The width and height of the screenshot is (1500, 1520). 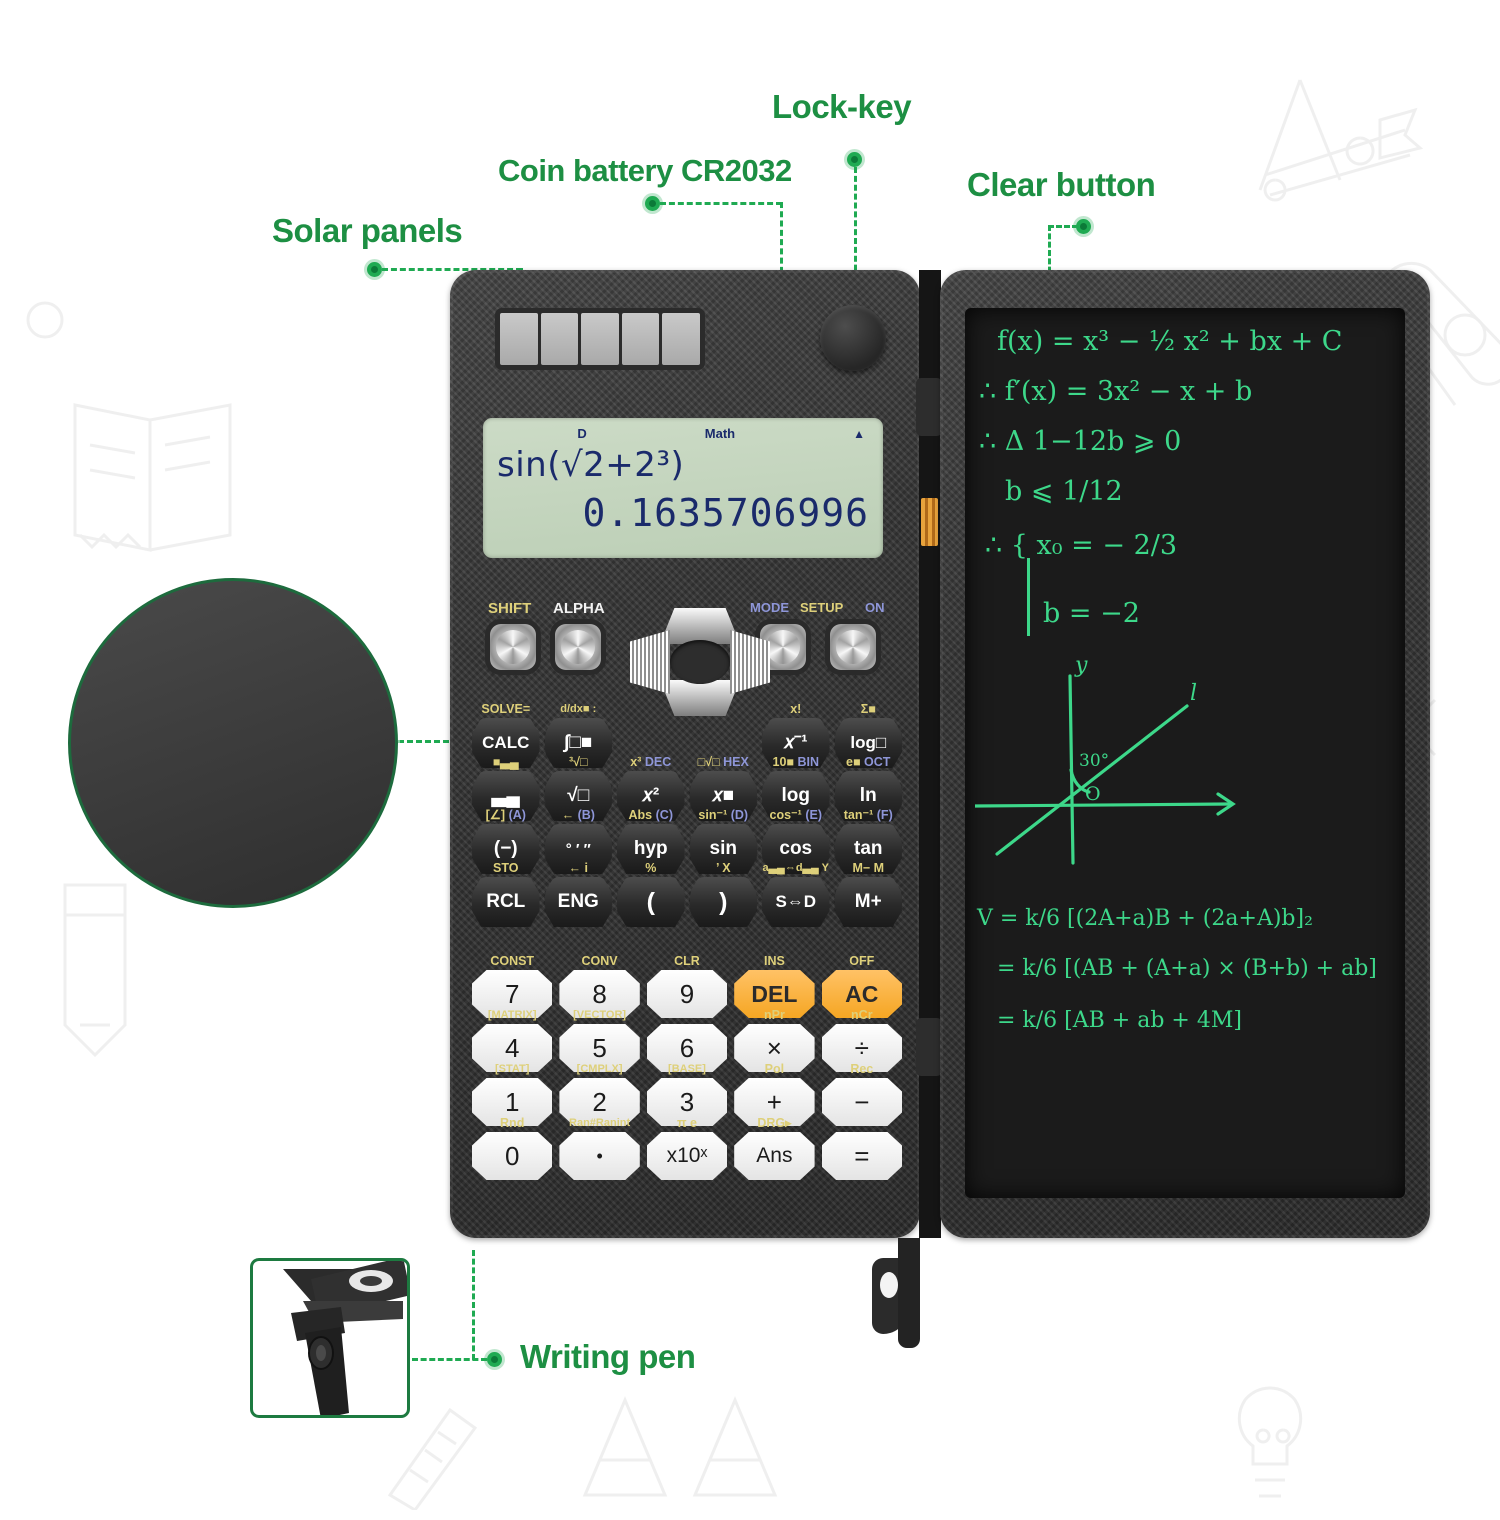 I want to click on callout-writing-pen: Writing pen, so click(x=608, y=1356).